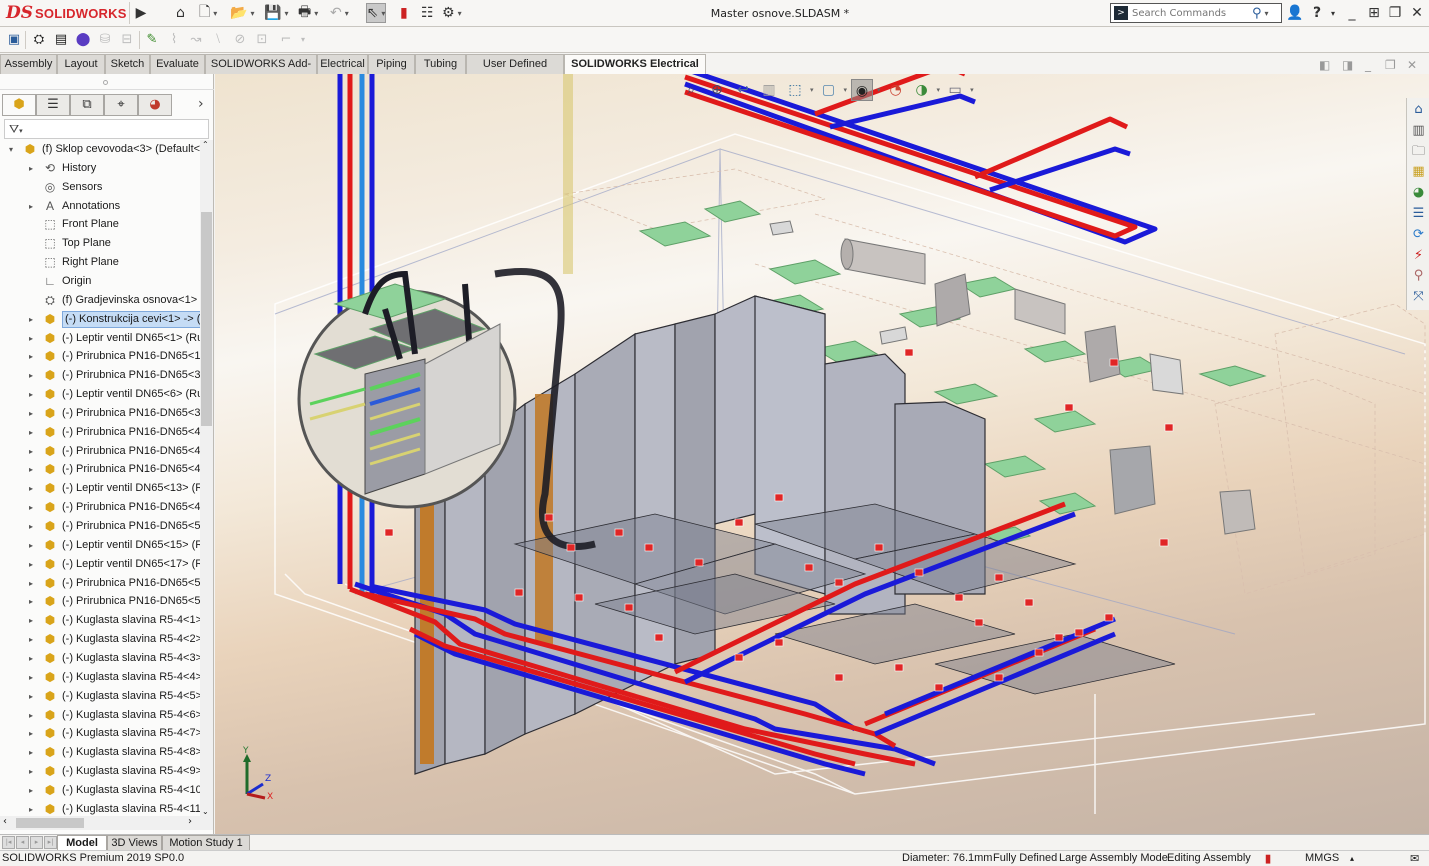 This screenshot has width=1429, height=866. I want to click on previous-view-icon: ↩, so click(743, 90).